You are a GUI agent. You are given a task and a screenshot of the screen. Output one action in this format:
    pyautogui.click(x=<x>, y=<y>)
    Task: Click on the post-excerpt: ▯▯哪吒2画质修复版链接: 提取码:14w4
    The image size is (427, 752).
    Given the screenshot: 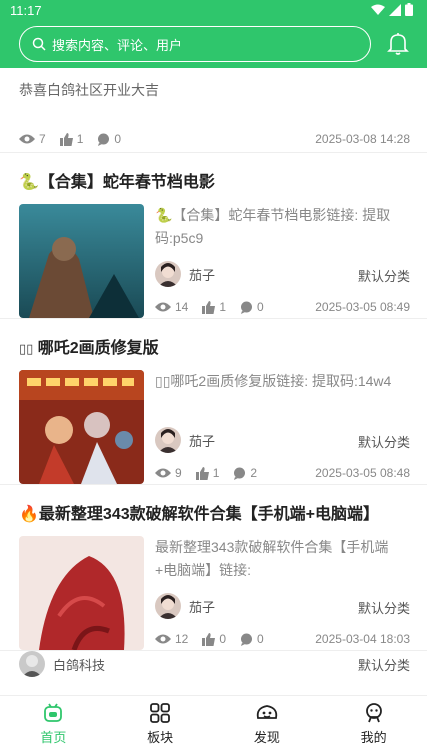 What is the action you would take?
    pyautogui.click(x=273, y=381)
    